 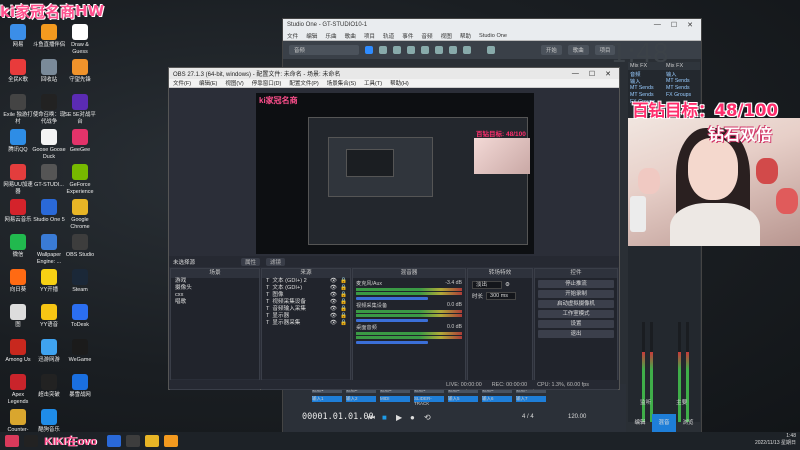 I want to click on tempo: 120.00, so click(x=577, y=417).